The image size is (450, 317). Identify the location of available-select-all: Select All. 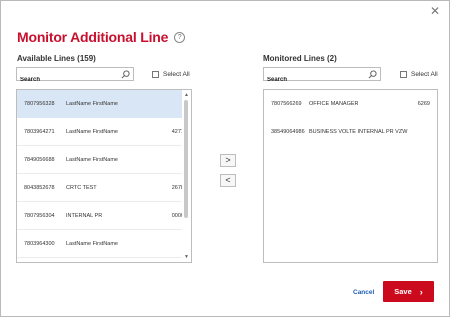
(171, 74).